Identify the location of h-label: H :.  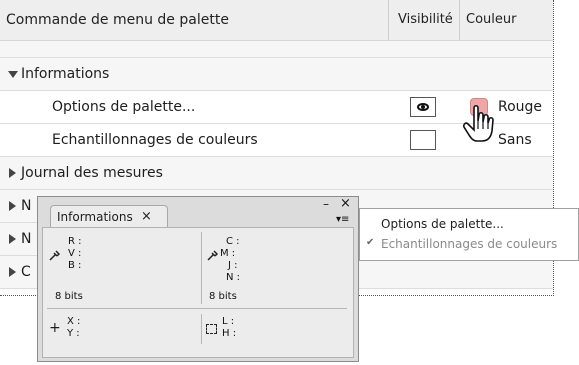
(229, 333).